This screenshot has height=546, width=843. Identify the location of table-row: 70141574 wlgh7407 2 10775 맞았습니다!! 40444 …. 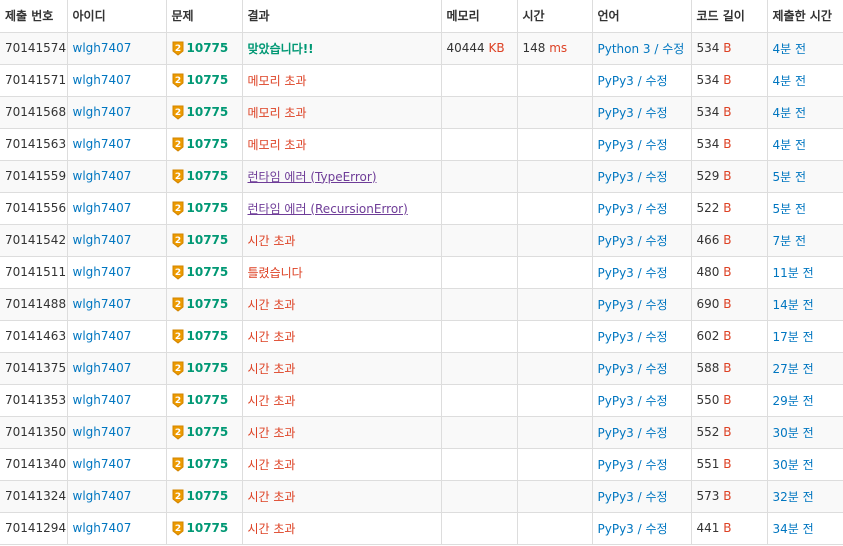
(421, 48).